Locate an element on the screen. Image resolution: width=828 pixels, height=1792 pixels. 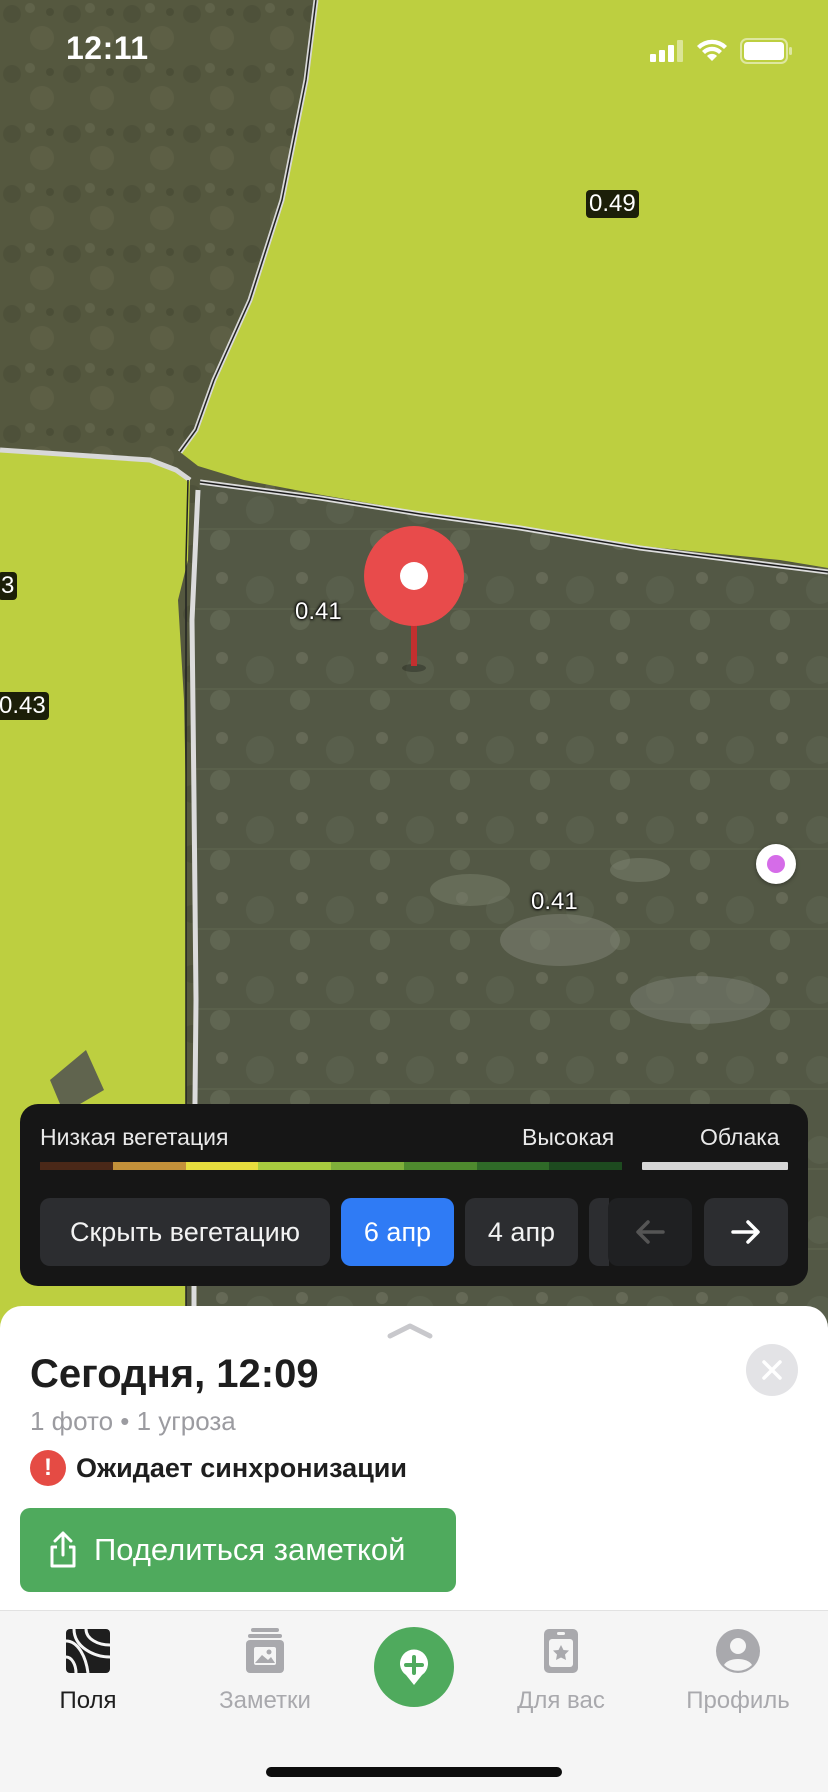
next-date-button is located at coordinates (746, 1232).